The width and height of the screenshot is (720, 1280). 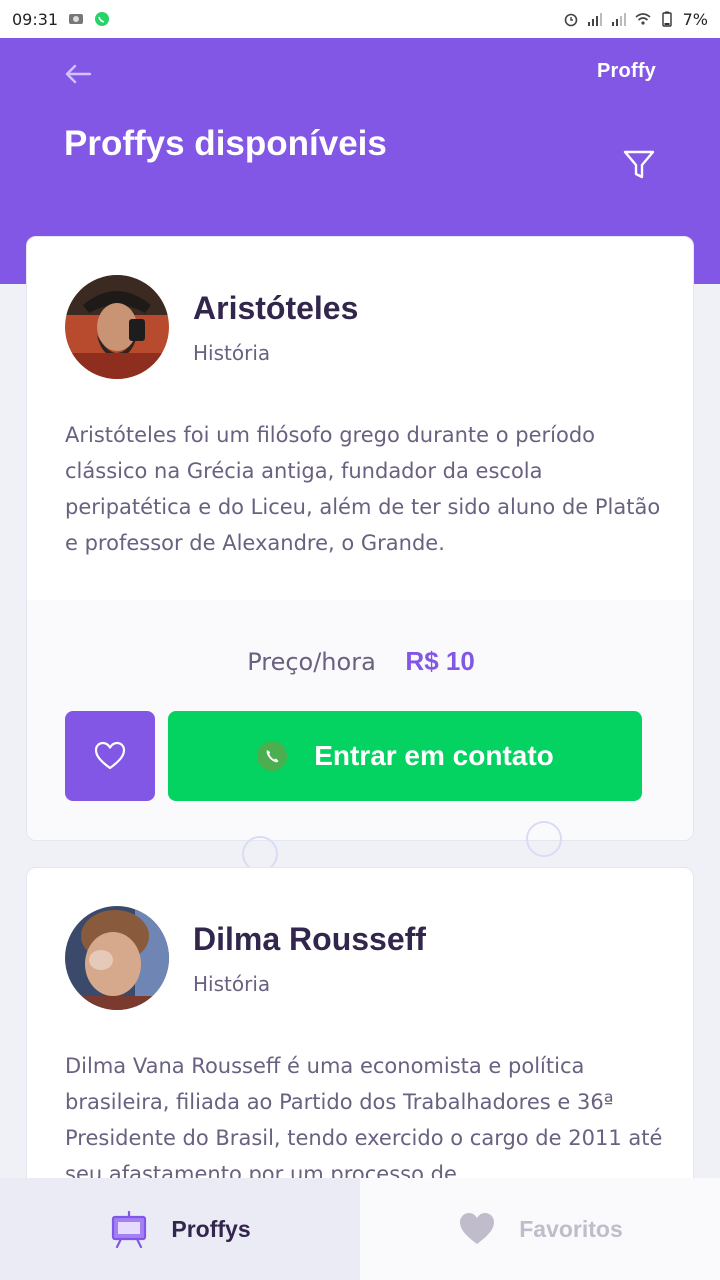 I want to click on wifi-icon, so click(x=643, y=19).